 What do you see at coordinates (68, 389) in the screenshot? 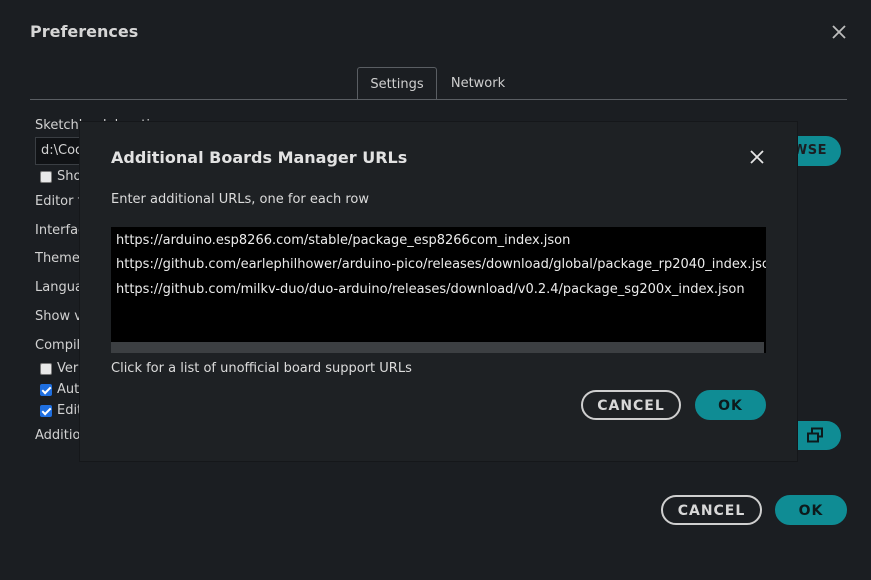
I see `auto-save-label: Aut` at bounding box center [68, 389].